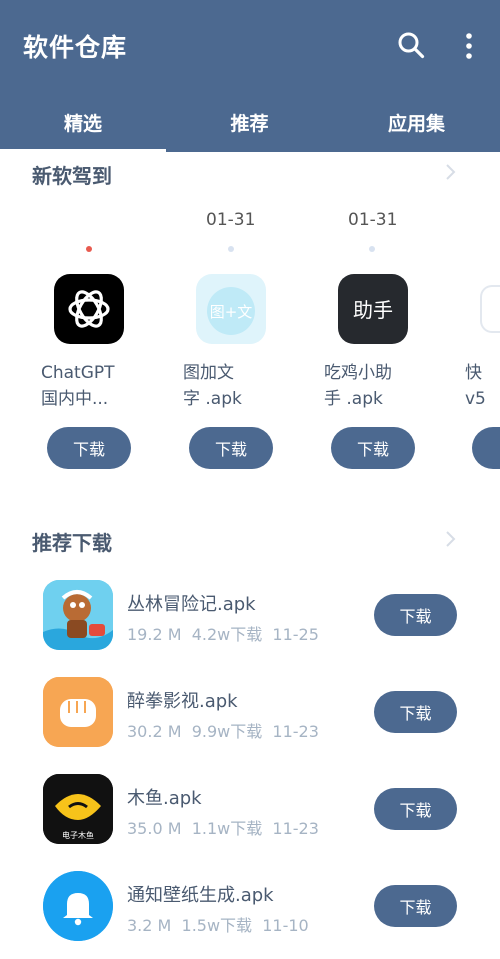  What do you see at coordinates (78, 809) in the screenshot?
I see `wooden-fish-app-icon: 电子木鱼` at bounding box center [78, 809].